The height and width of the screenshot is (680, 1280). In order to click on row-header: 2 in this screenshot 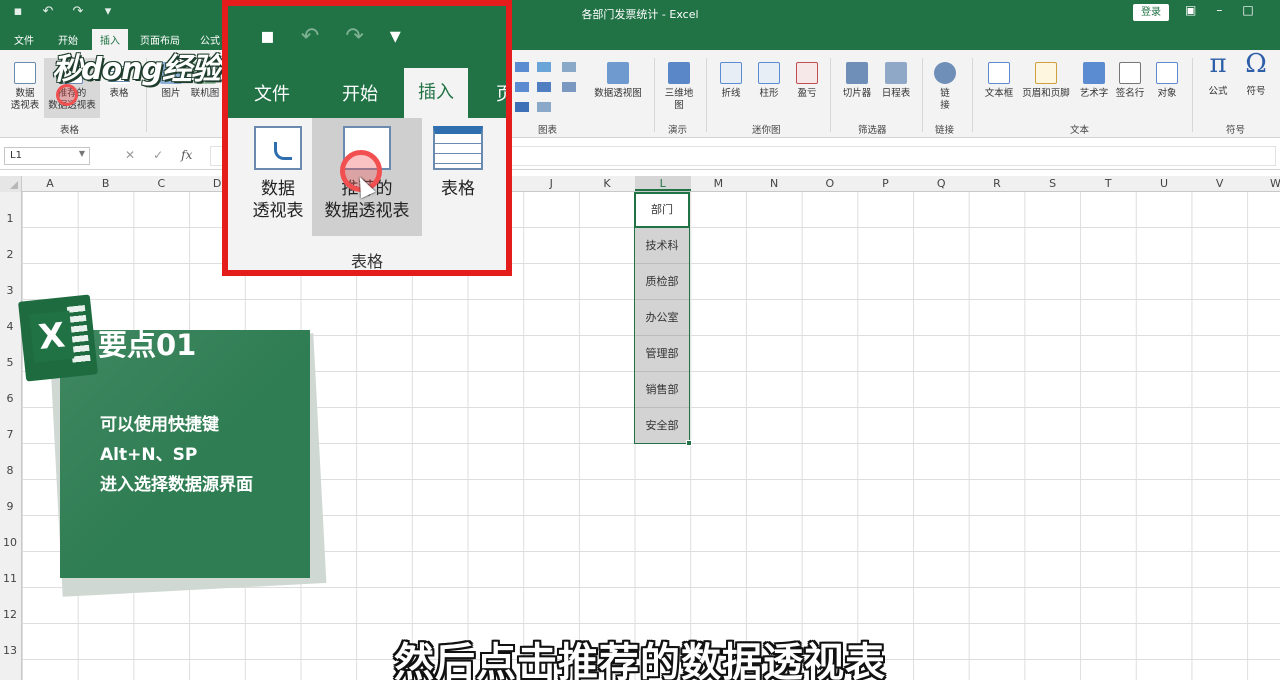, I will do `click(10, 254)`.